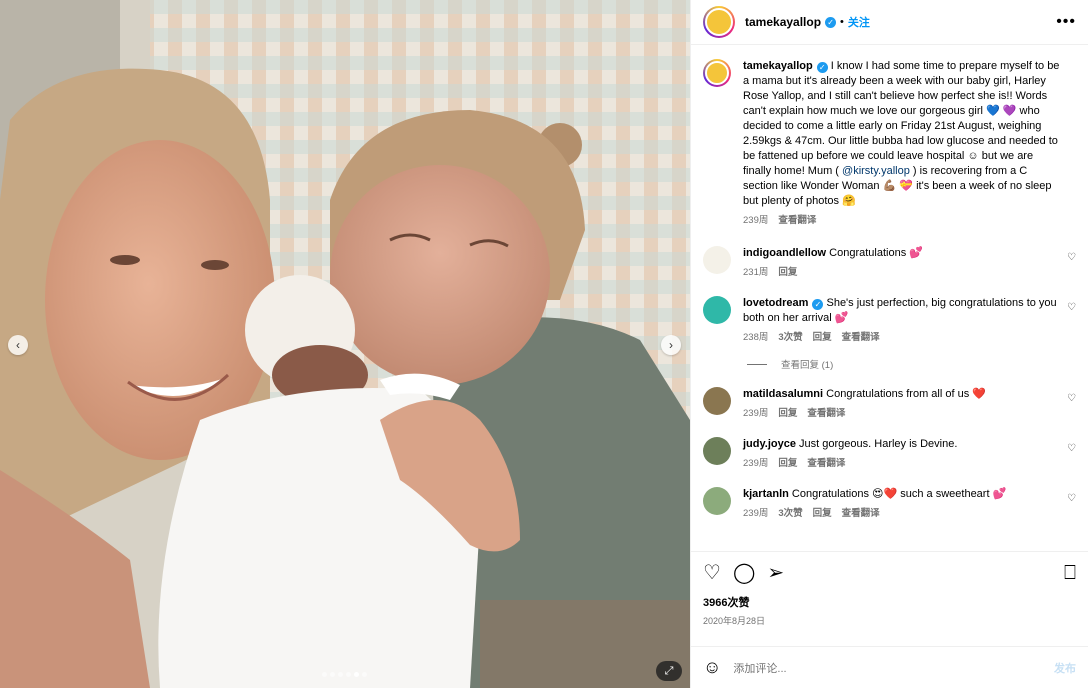 The width and height of the screenshot is (1088, 688). Describe the element at coordinates (744, 573) in the screenshot. I see `comment-icon: ◯` at that location.